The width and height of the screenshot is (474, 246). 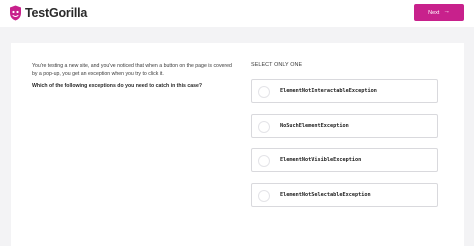 What do you see at coordinates (56, 13) in the screenshot?
I see `brand-name: TestGorilla` at bounding box center [56, 13].